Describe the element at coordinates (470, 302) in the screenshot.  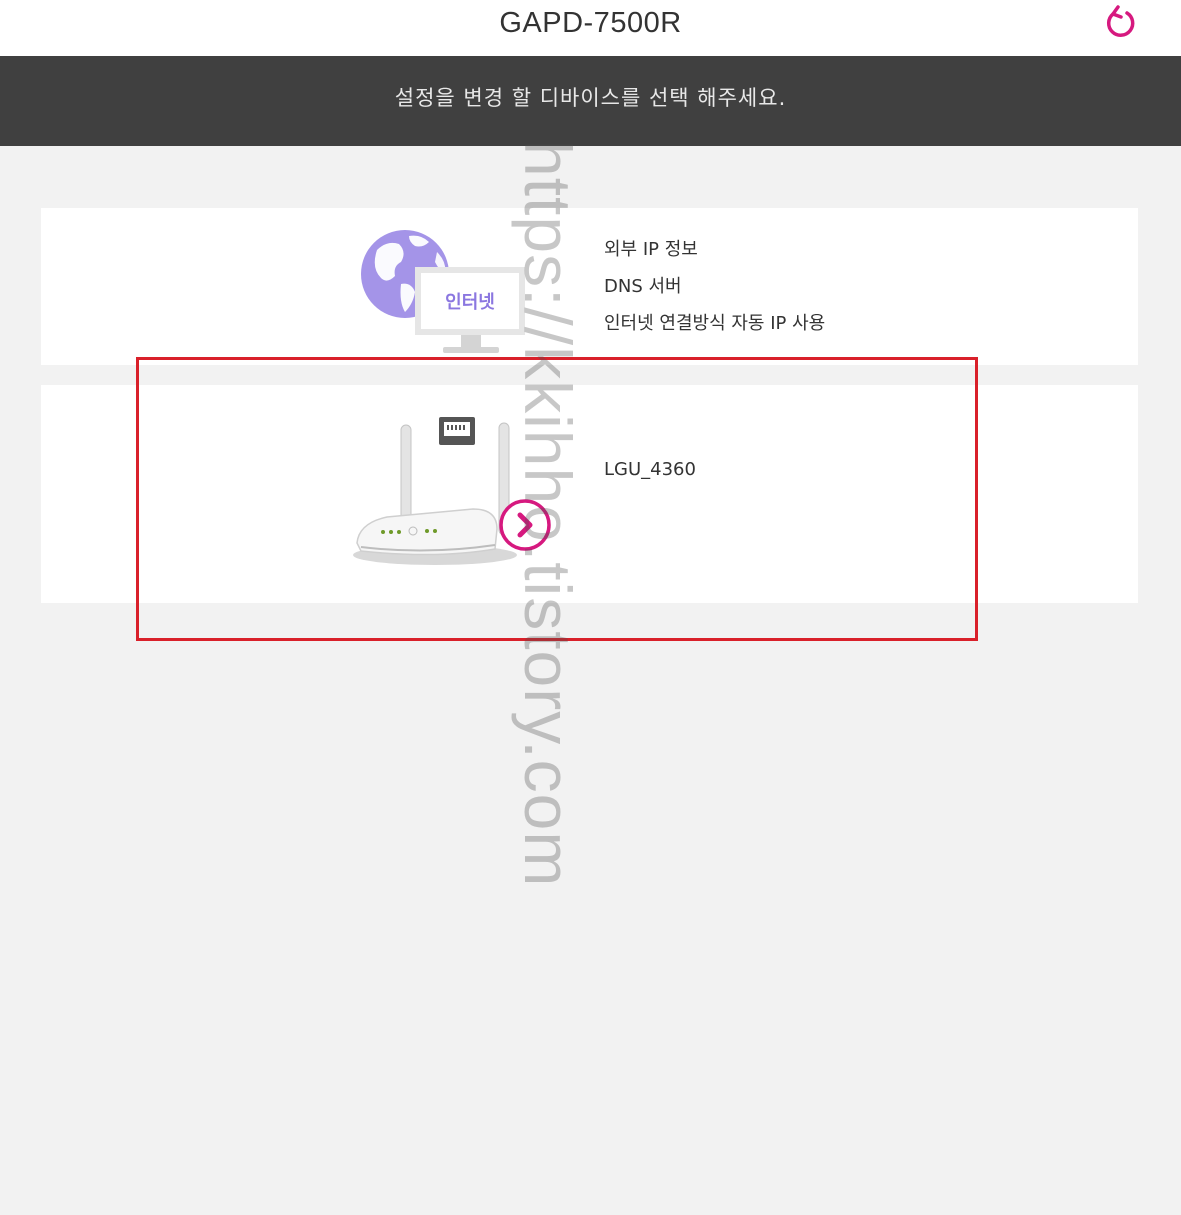
I see `internet-icon-label: 인터넷` at that location.